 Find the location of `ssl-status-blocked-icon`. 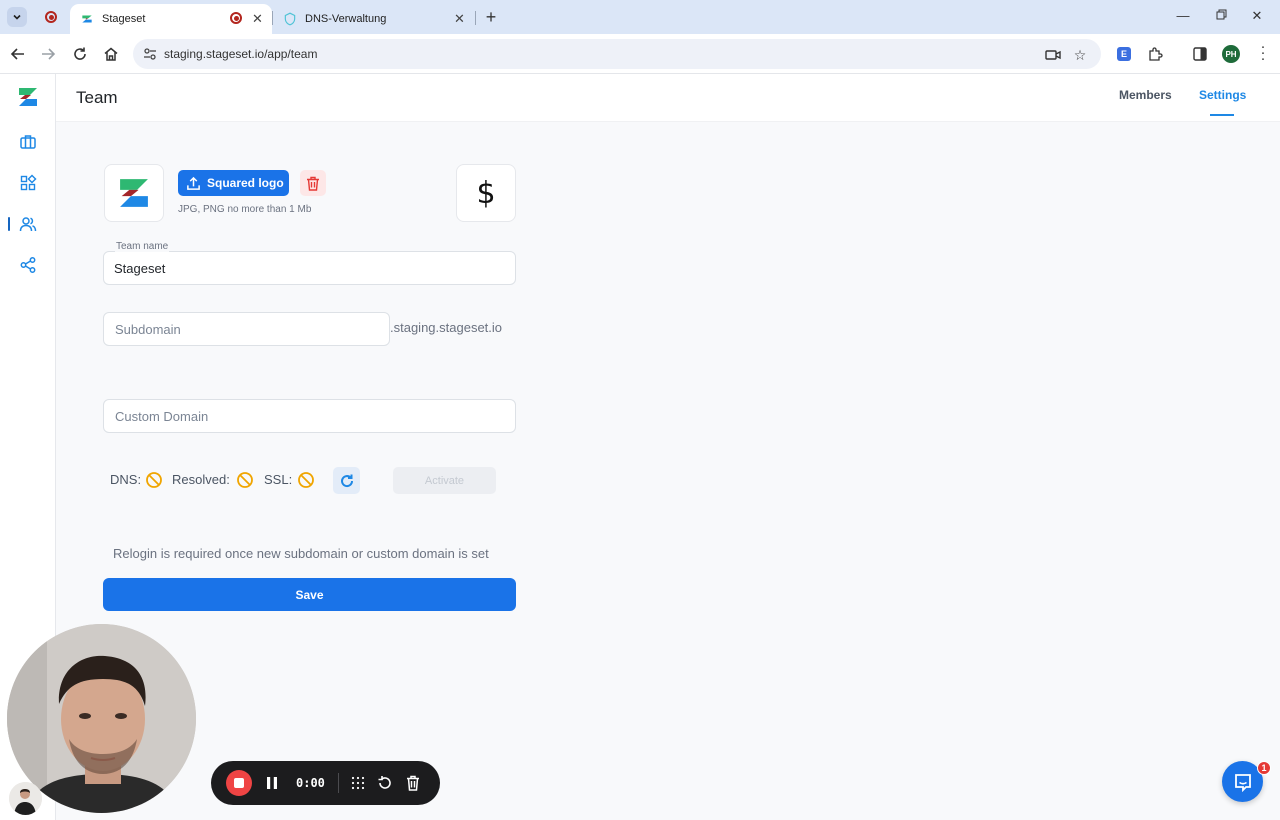

ssl-status-blocked-icon is located at coordinates (306, 480).